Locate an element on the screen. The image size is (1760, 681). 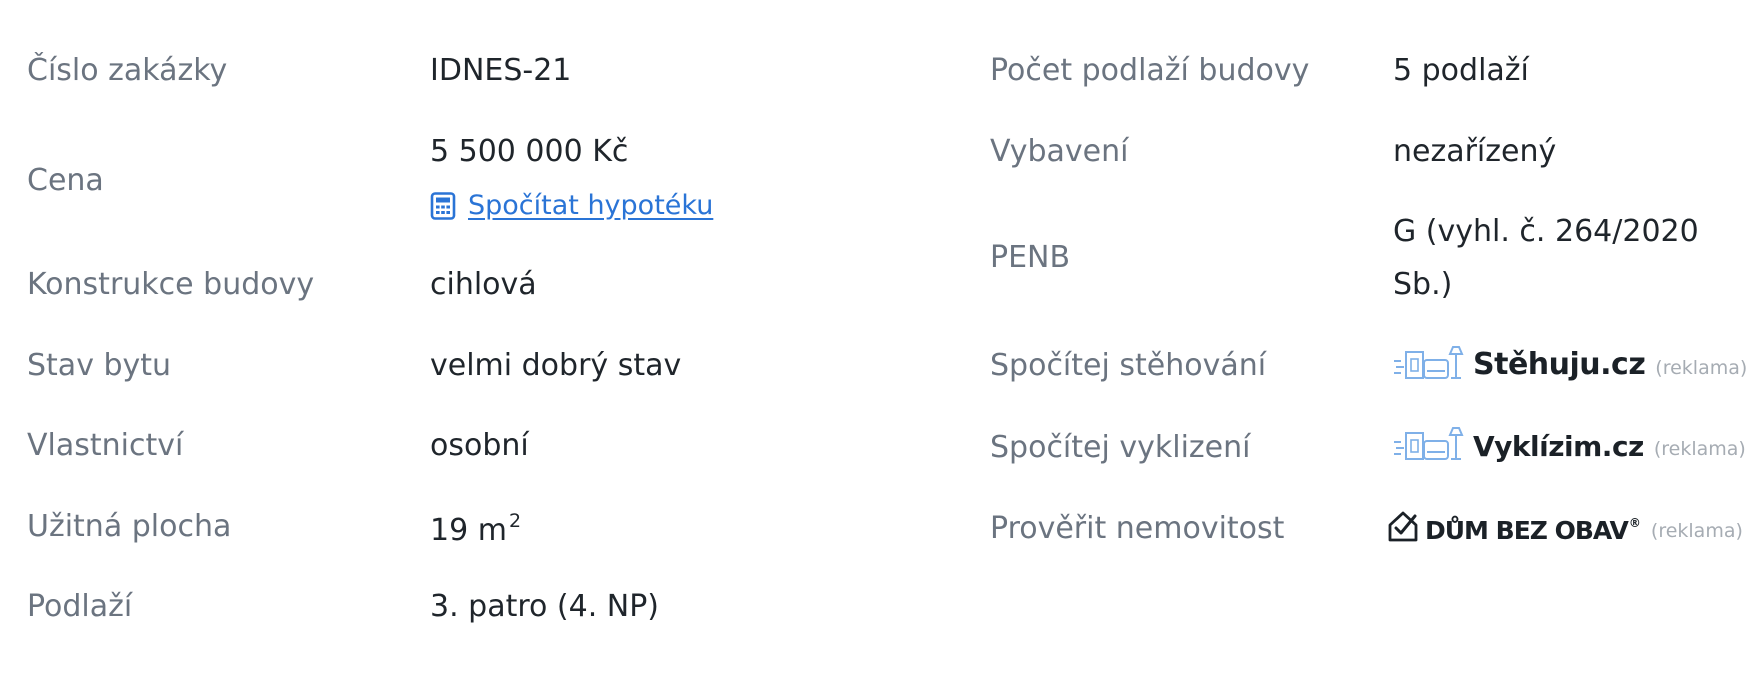
dum-bez-obav-logo-text: DŮM BEZ OBAV® is located at coordinates (1533, 530).